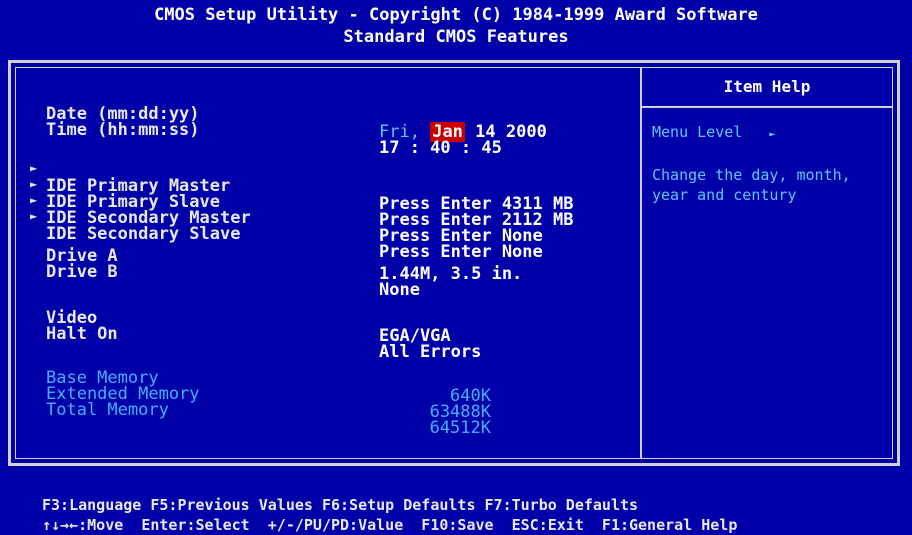  What do you see at coordinates (456, 37) in the screenshot?
I see `page-title: Standard CMOS Features` at bounding box center [456, 37].